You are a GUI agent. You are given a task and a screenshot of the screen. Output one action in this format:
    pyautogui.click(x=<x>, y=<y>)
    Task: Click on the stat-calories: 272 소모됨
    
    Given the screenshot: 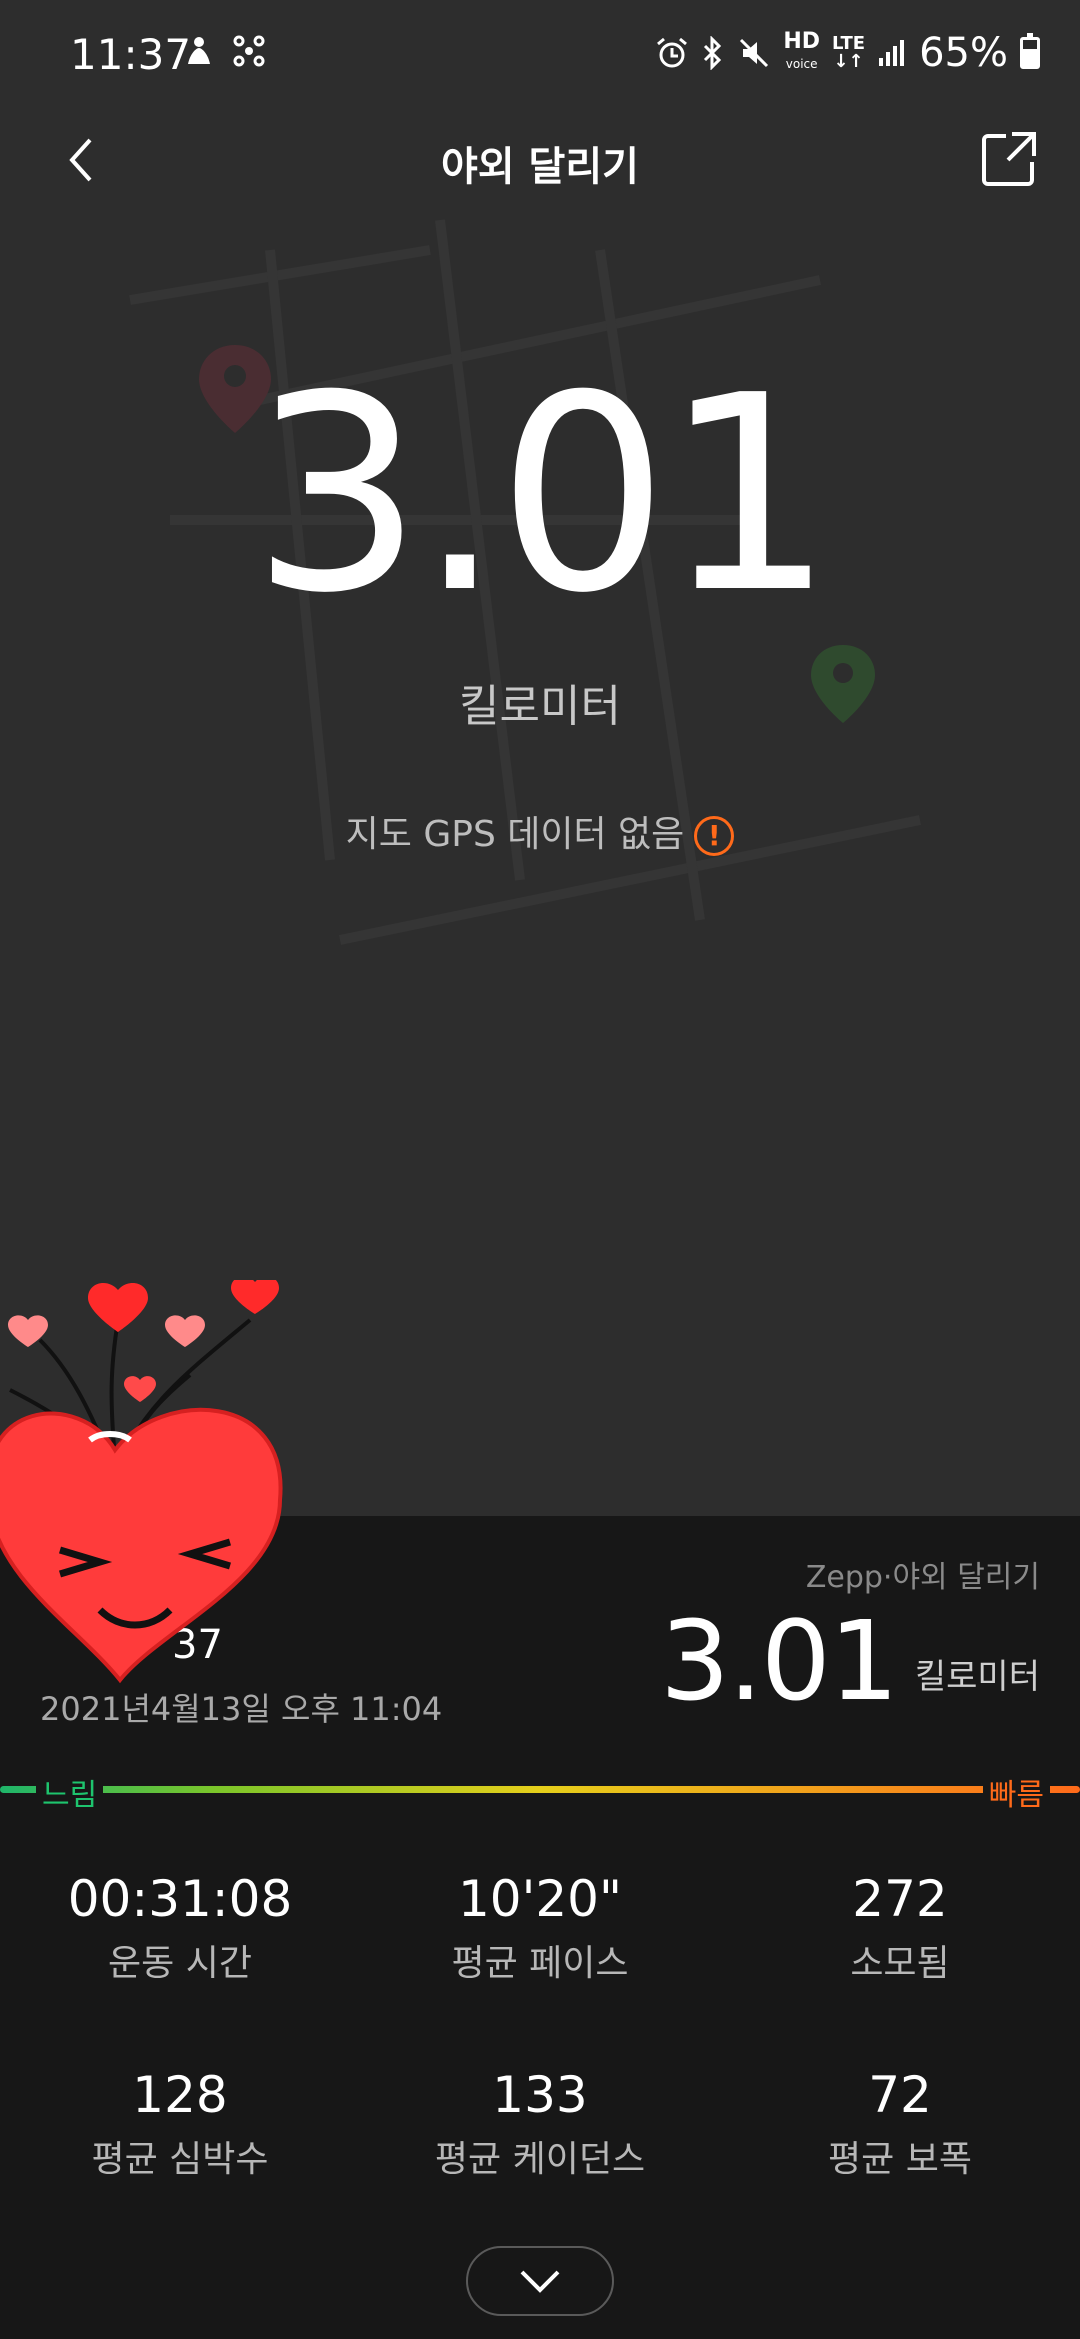 What is the action you would take?
    pyautogui.click(x=900, y=1928)
    